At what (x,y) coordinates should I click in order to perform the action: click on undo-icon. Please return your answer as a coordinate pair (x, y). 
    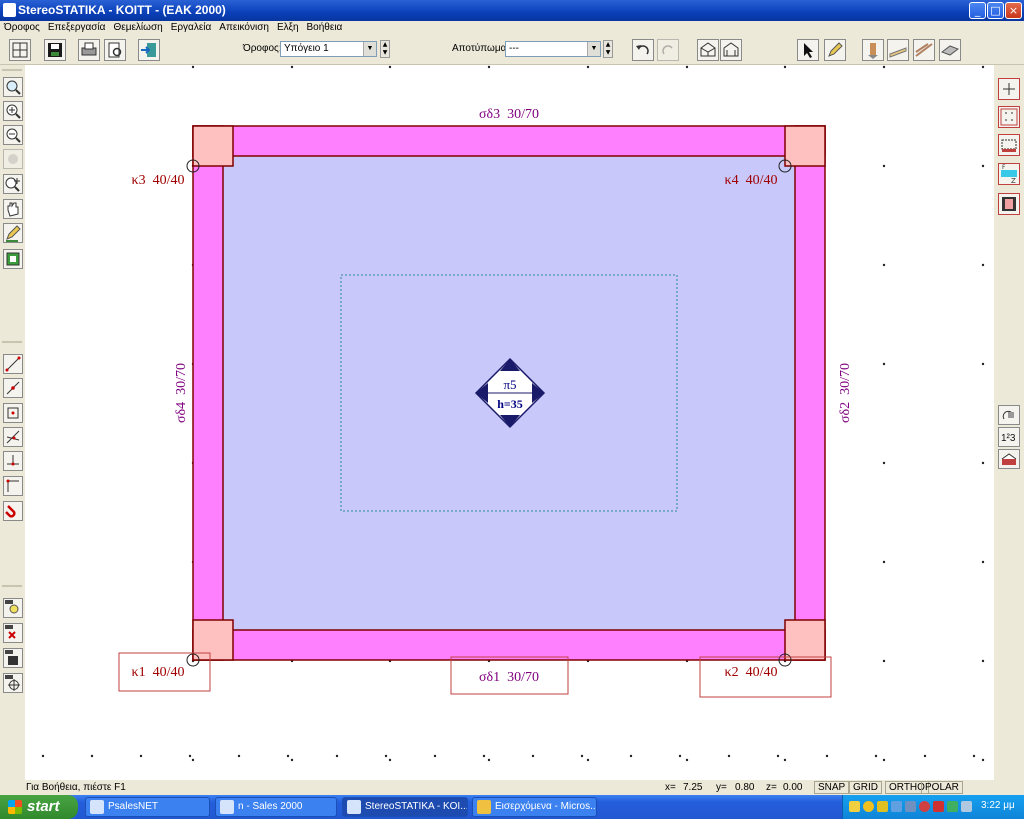
    Looking at the image, I should click on (643, 50).